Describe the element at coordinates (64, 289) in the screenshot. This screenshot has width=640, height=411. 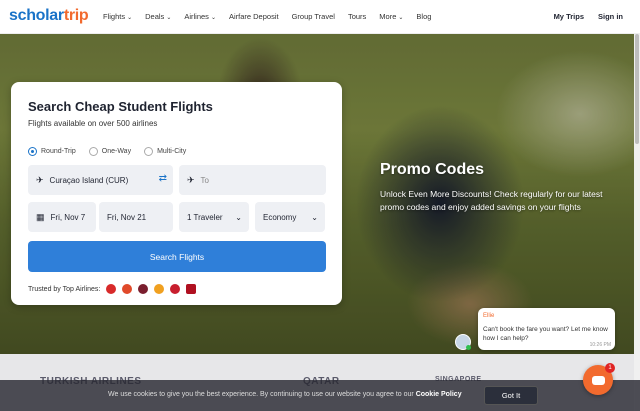
I see `trusted-label: Trusted by Top Airlines:` at that location.